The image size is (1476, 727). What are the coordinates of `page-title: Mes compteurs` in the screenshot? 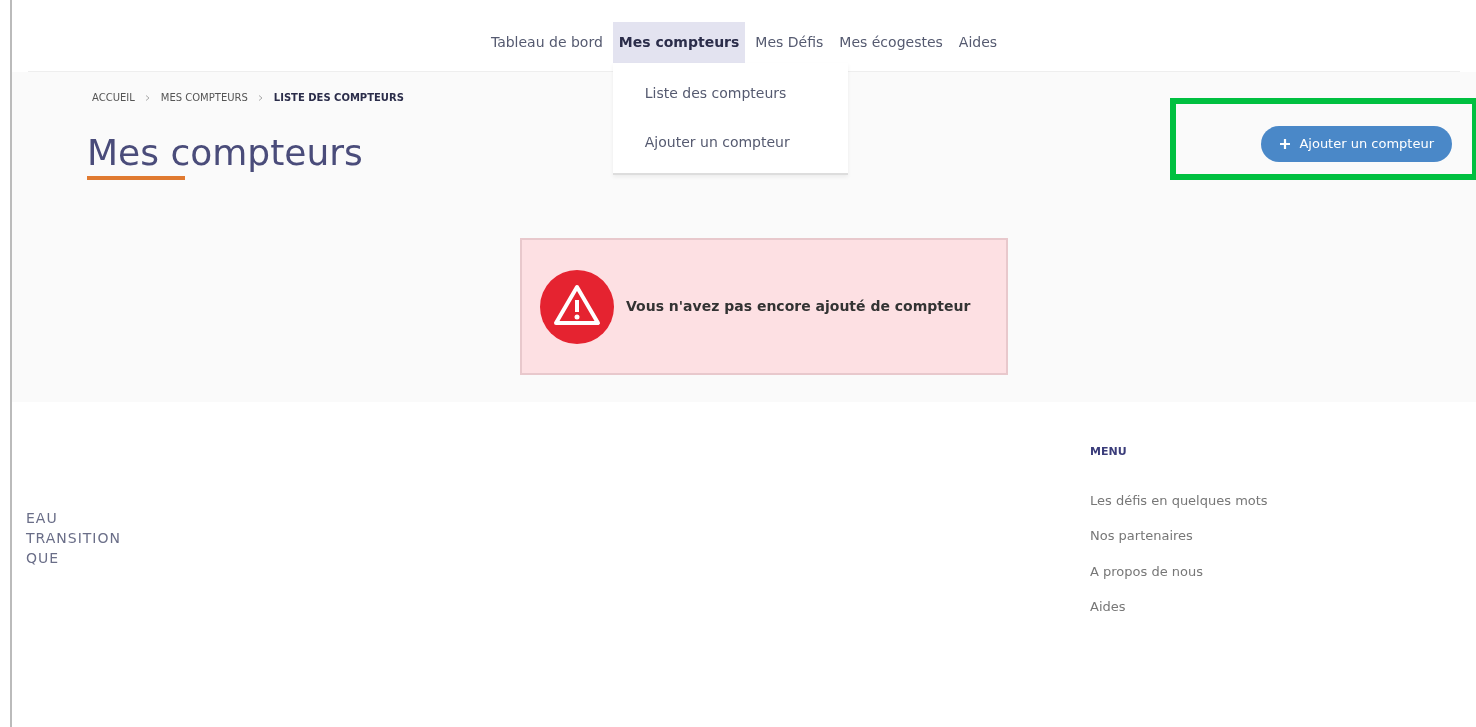 It's located at (225, 153).